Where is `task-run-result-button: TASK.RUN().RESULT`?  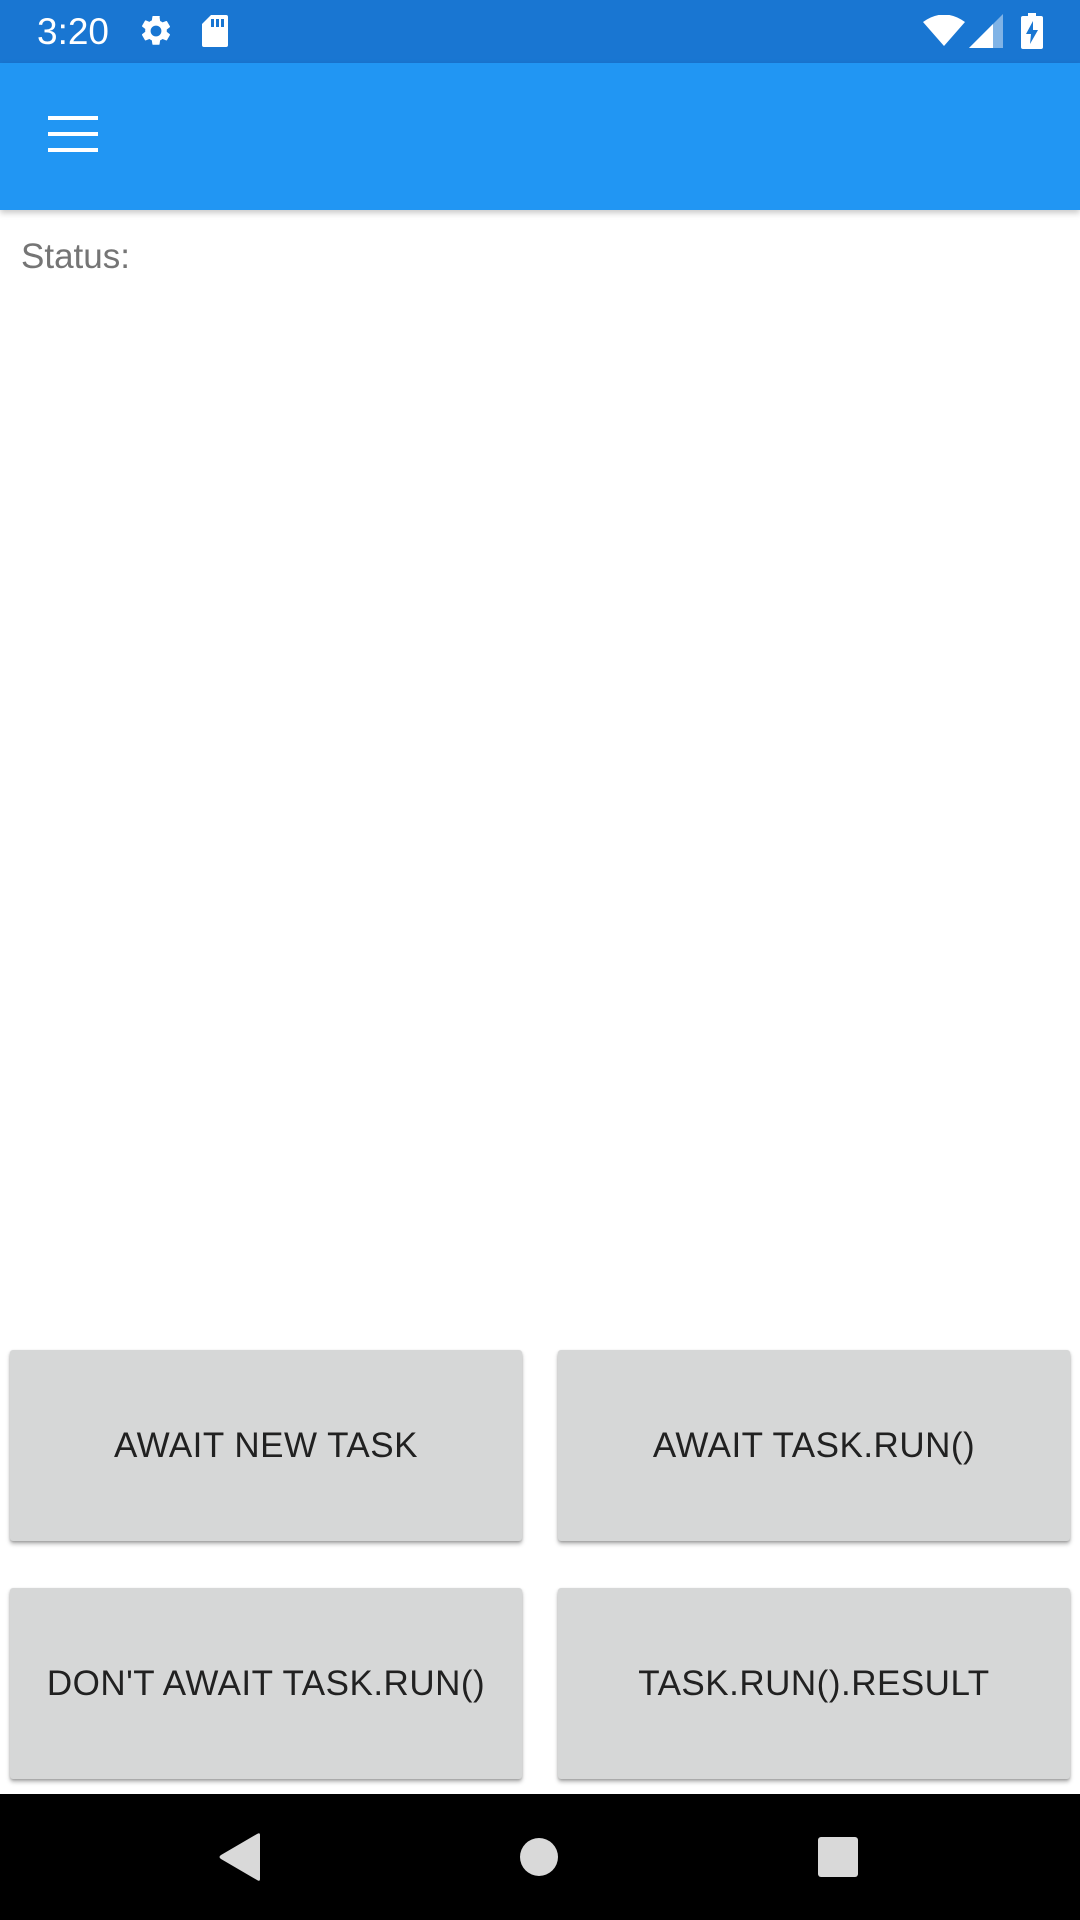 task-run-result-button: TASK.RUN().RESULT is located at coordinates (814, 1683).